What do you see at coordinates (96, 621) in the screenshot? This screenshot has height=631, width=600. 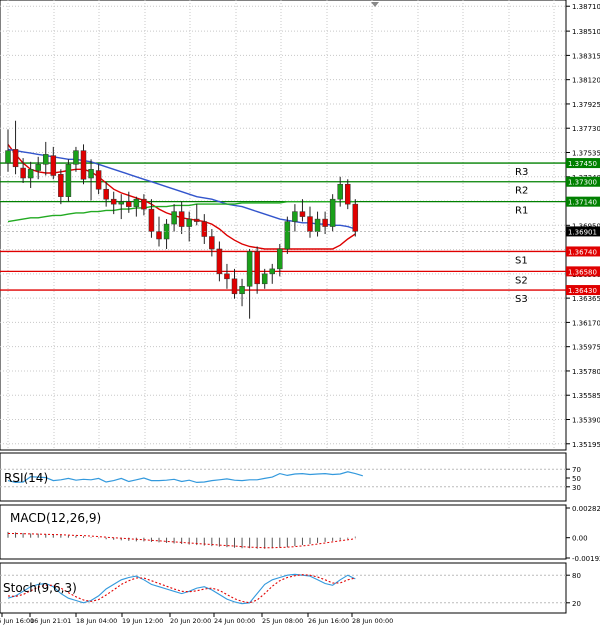 I see `time-tick-label: 18 Jun 04:00` at bounding box center [96, 621].